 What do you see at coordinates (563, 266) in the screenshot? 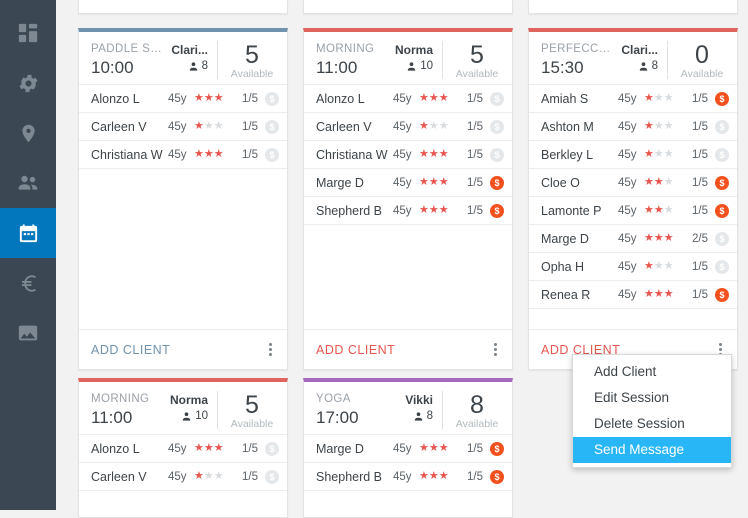
I see `client-name: Opha H` at bounding box center [563, 266].